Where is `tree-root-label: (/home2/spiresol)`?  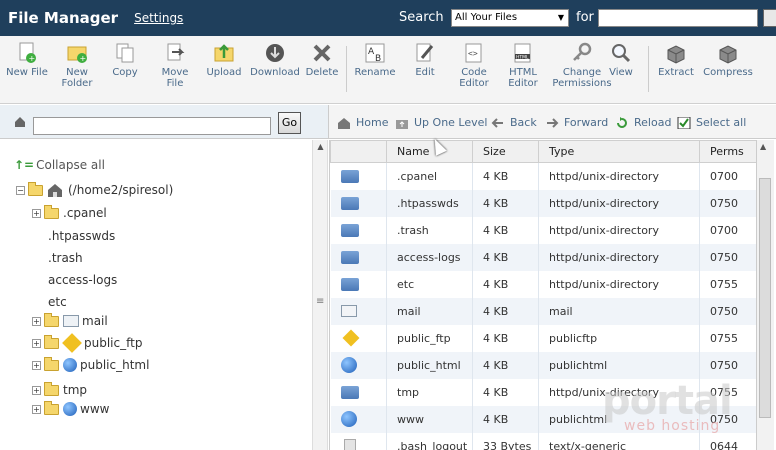 tree-root-label: (/home2/spiresol) is located at coordinates (121, 190).